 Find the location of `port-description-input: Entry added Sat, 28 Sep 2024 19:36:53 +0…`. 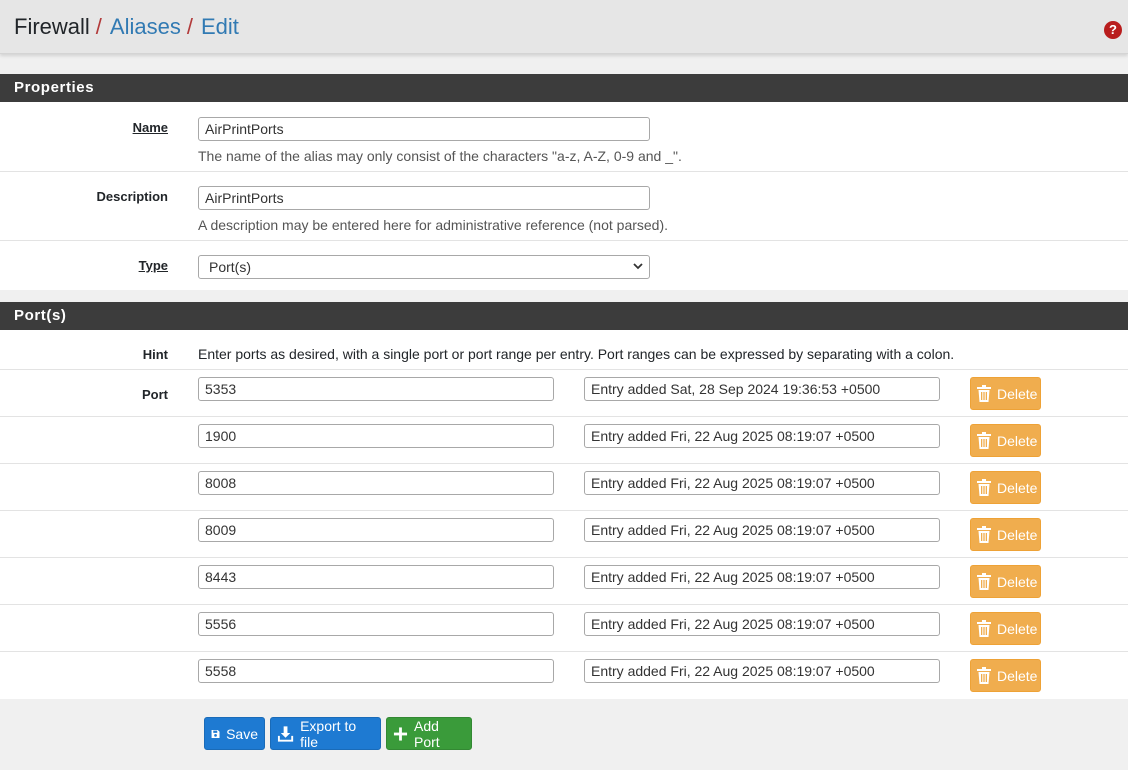

port-description-input: Entry added Sat, 28 Sep 2024 19:36:53 +0… is located at coordinates (762, 389).